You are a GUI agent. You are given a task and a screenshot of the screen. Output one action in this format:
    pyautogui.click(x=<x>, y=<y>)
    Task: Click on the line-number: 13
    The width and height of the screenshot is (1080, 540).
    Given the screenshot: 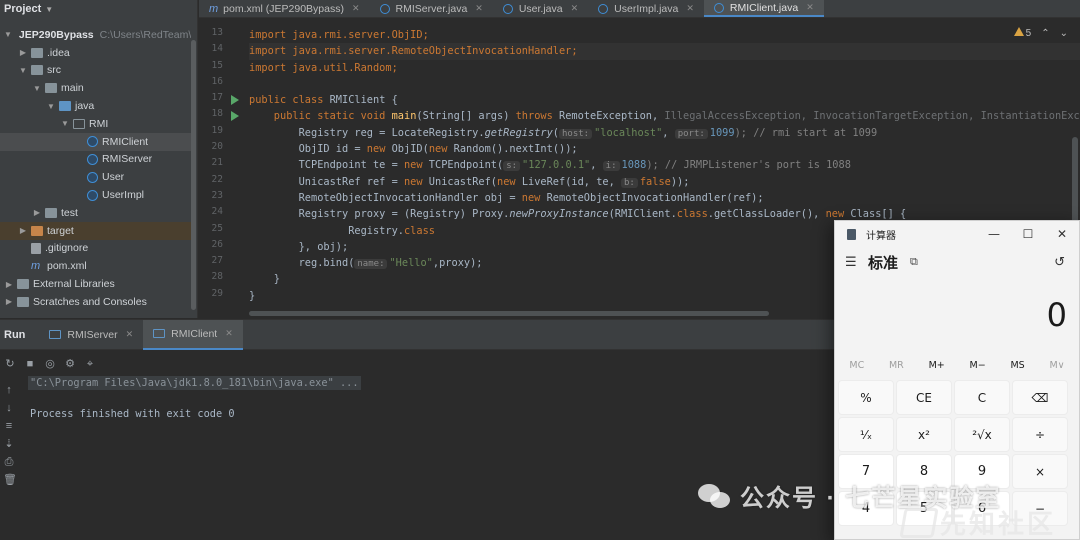 What is the action you would take?
    pyautogui.click(x=217, y=32)
    